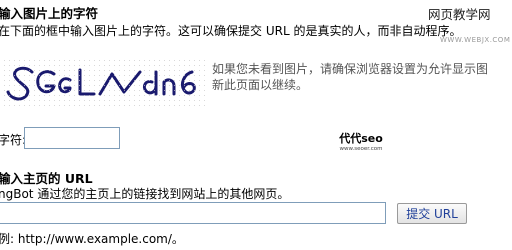  Describe the element at coordinates (193, 213) in the screenshot. I see `url-input` at that location.